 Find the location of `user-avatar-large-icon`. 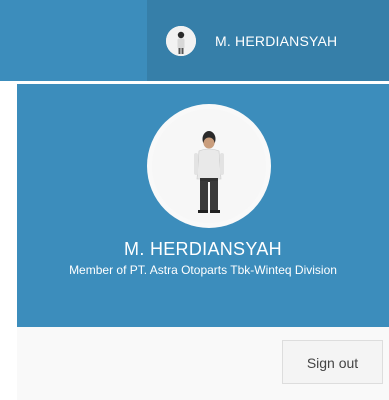

user-avatar-large-icon is located at coordinates (209, 166).